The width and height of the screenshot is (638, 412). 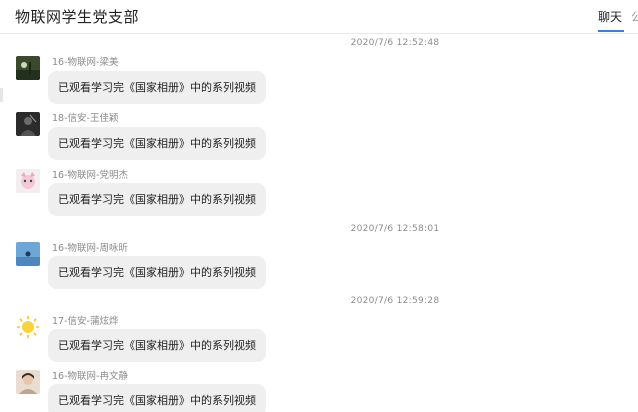 I want to click on sender-name: 18-信安-王佳颖, so click(x=85, y=118).